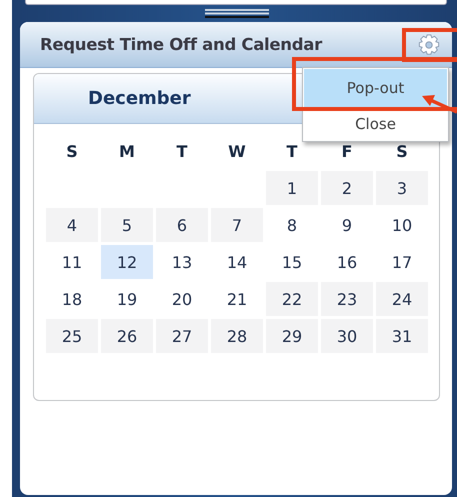  I want to click on calendar-day: 23, so click(347, 299).